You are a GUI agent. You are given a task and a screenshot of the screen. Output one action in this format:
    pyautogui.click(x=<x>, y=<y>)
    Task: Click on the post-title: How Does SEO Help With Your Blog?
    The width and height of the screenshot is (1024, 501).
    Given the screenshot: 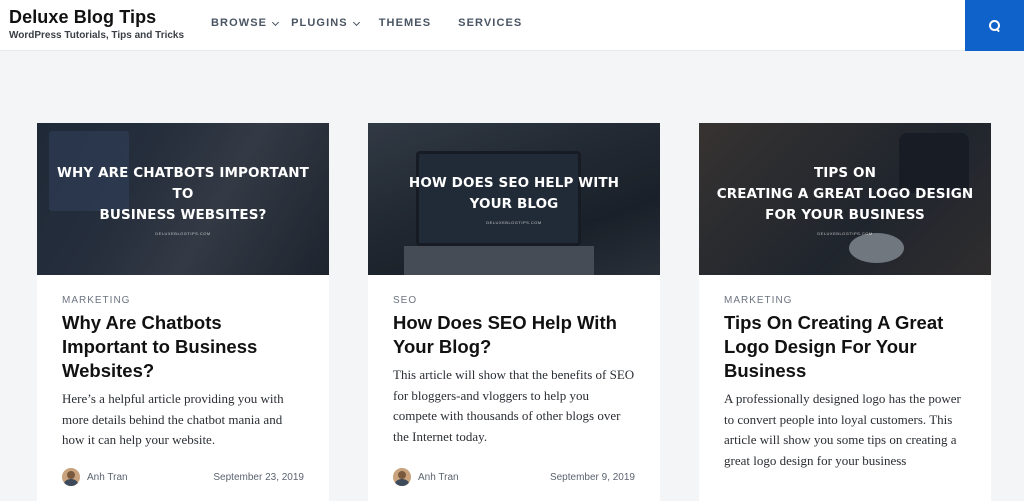 What is the action you would take?
    pyautogui.click(x=513, y=335)
    